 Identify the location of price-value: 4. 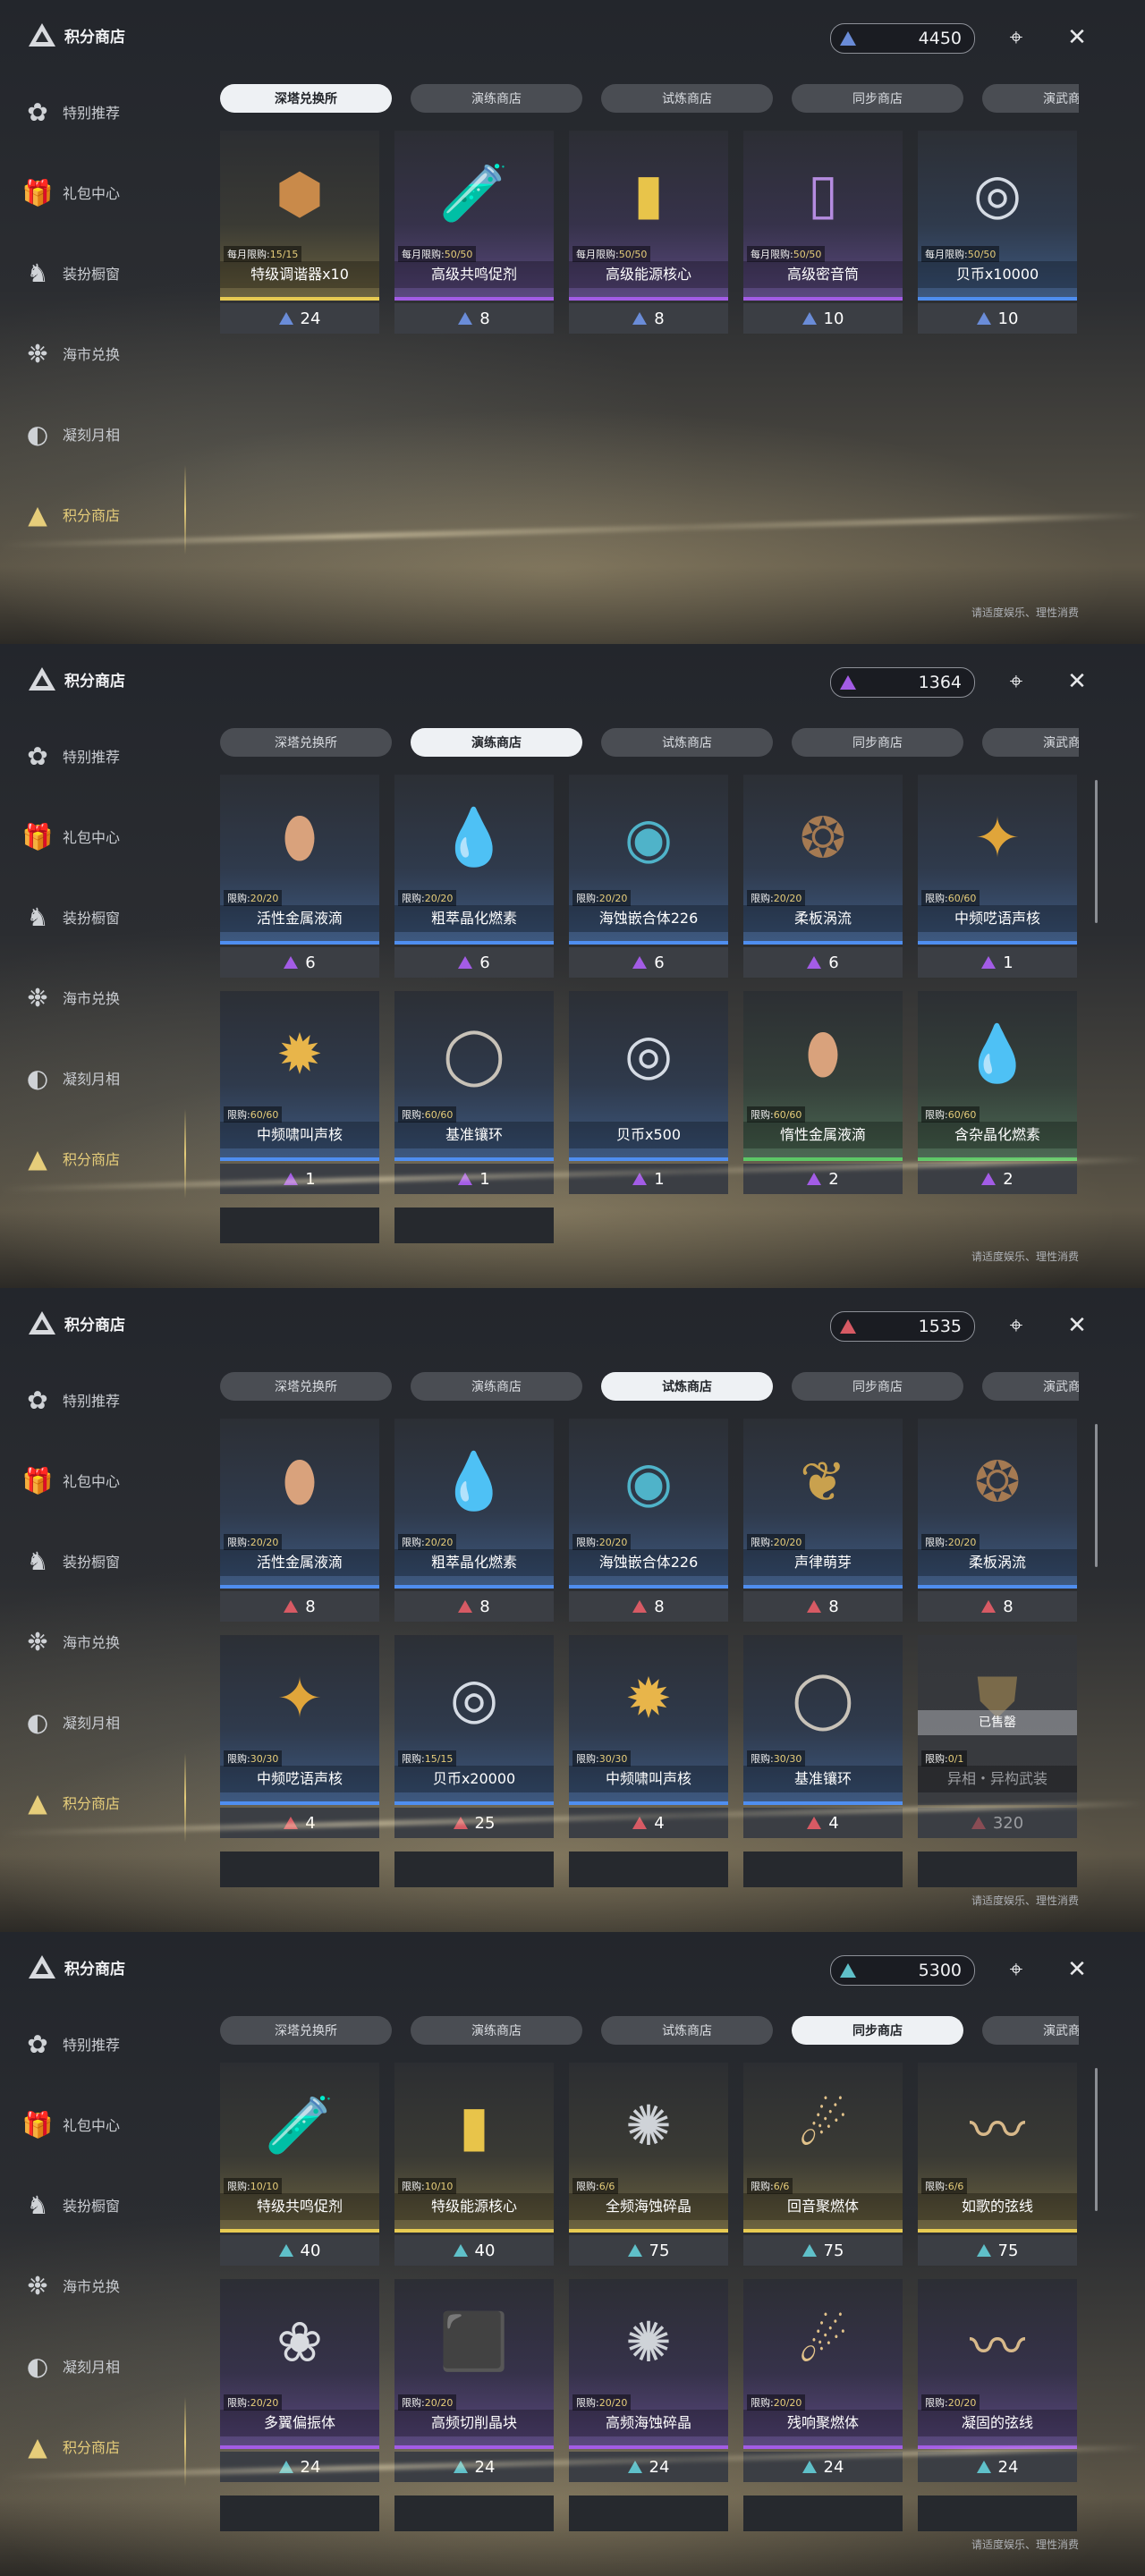
(659, 1823).